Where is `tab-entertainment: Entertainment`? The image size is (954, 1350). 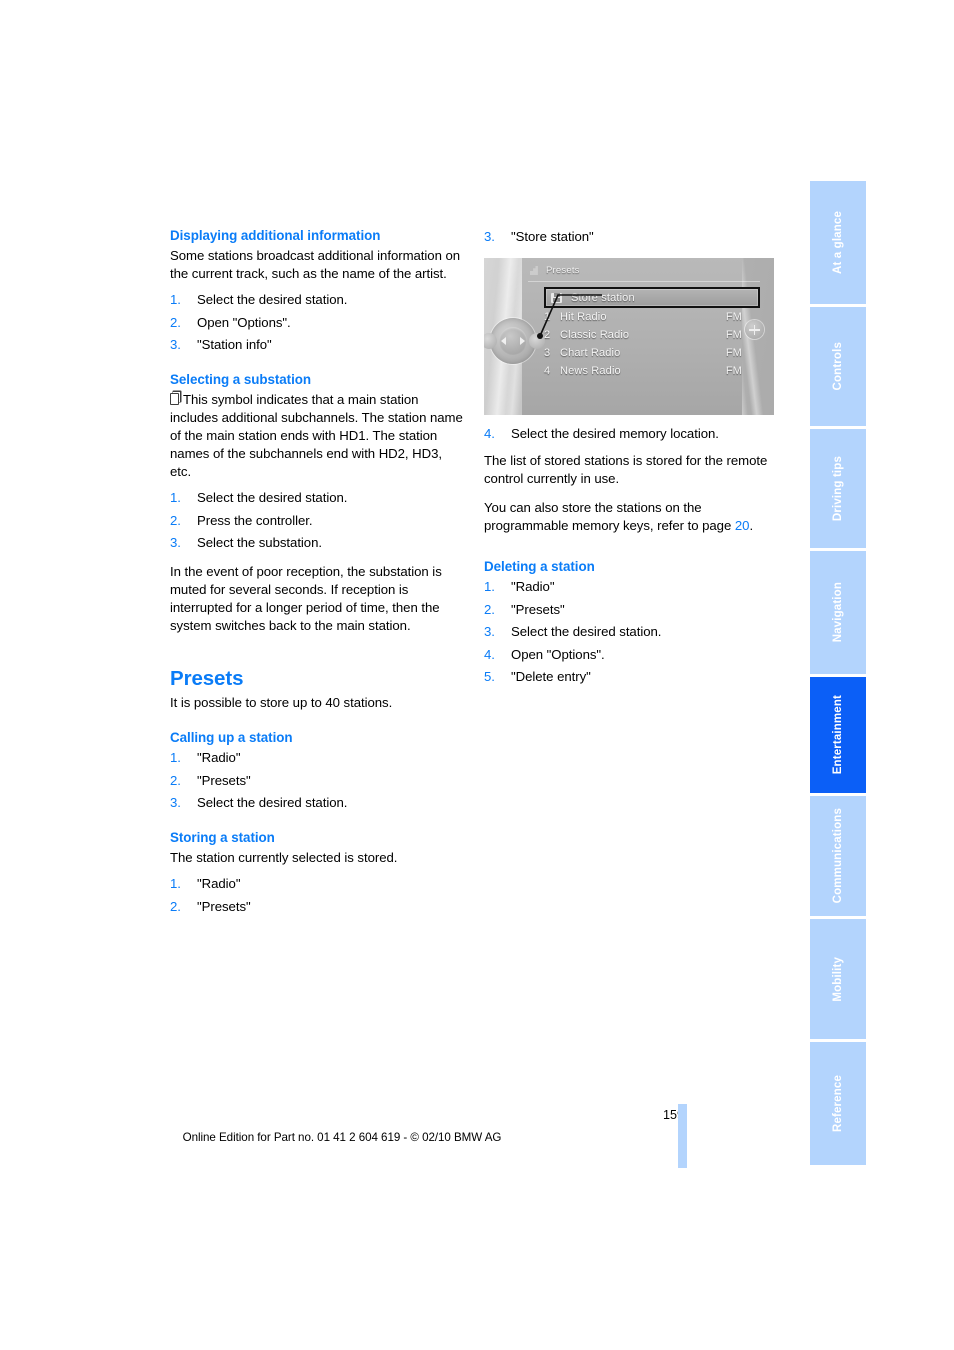 tab-entertainment: Entertainment is located at coordinates (838, 735).